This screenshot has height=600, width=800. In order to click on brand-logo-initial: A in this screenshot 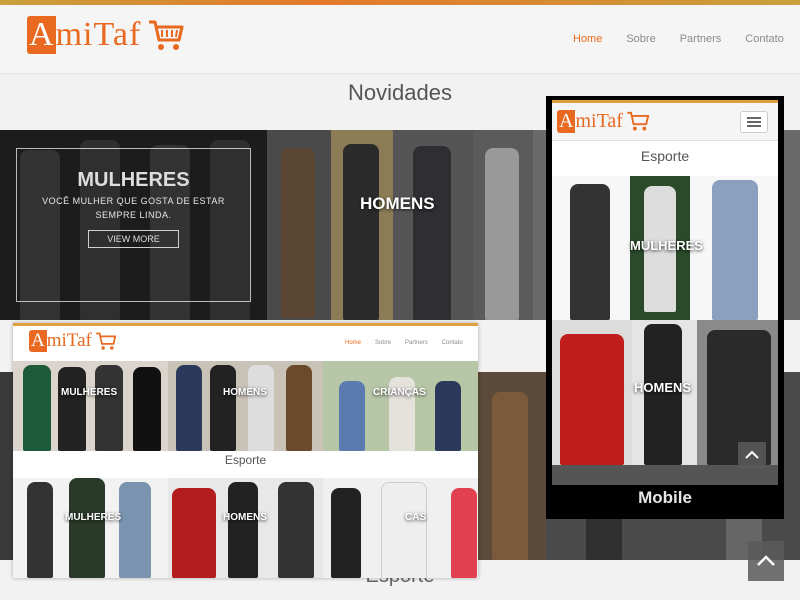, I will do `click(41, 35)`.